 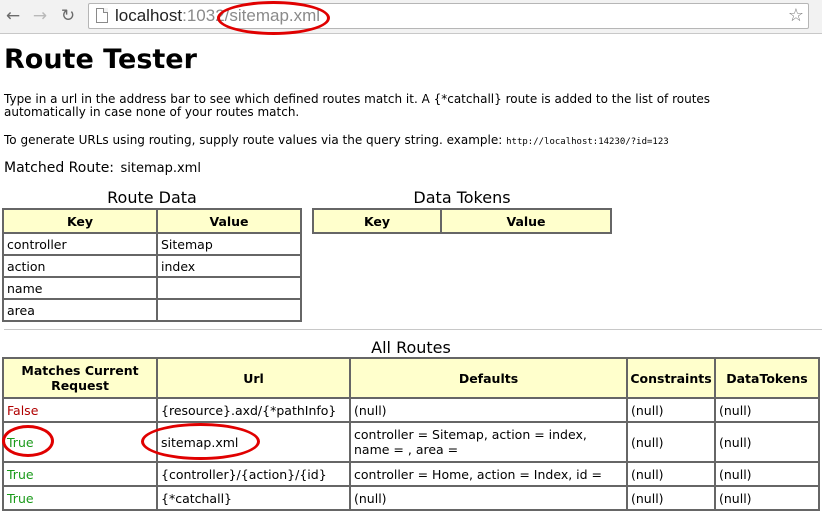 I want to click on column-header-url: Url, so click(x=253, y=378).